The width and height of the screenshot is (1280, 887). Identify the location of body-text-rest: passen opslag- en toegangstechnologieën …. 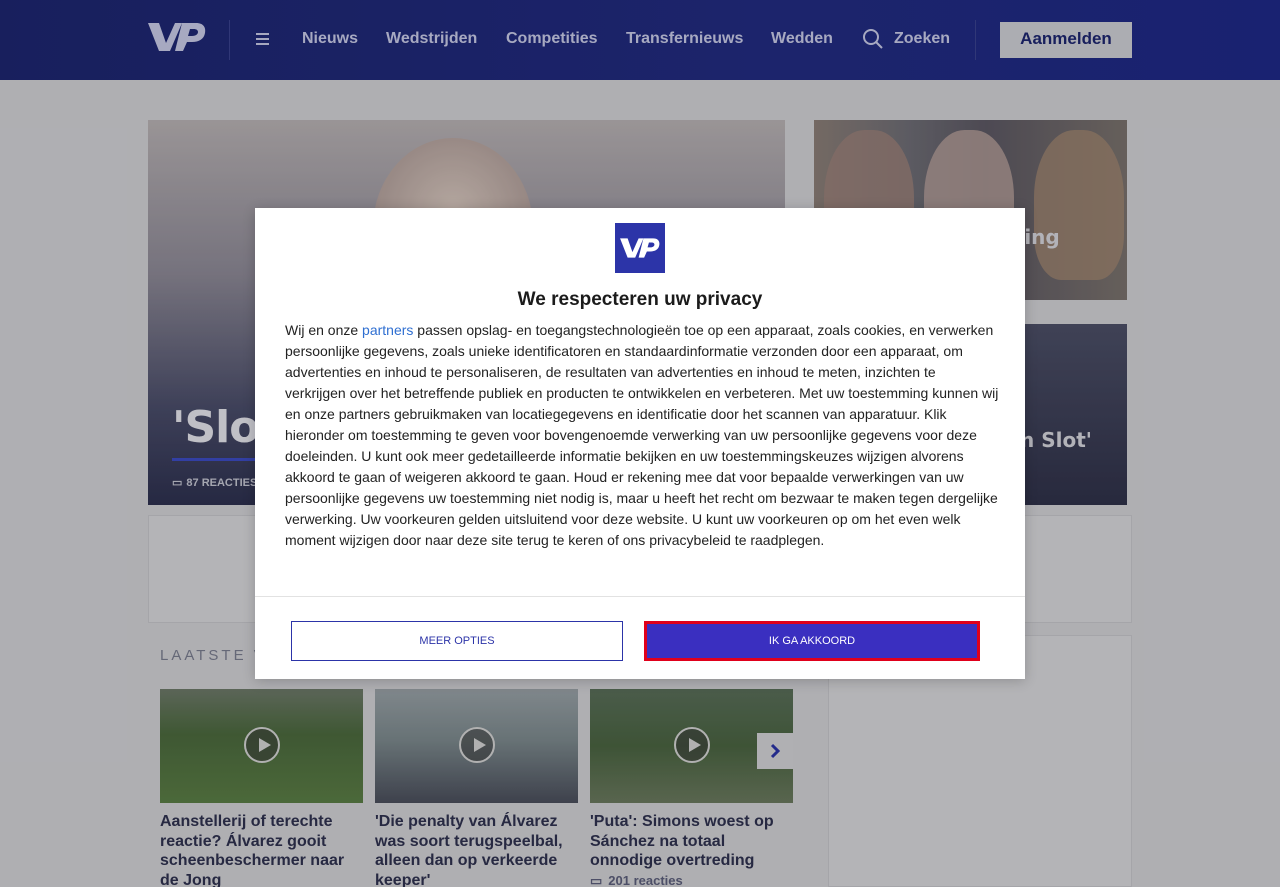
(642, 435).